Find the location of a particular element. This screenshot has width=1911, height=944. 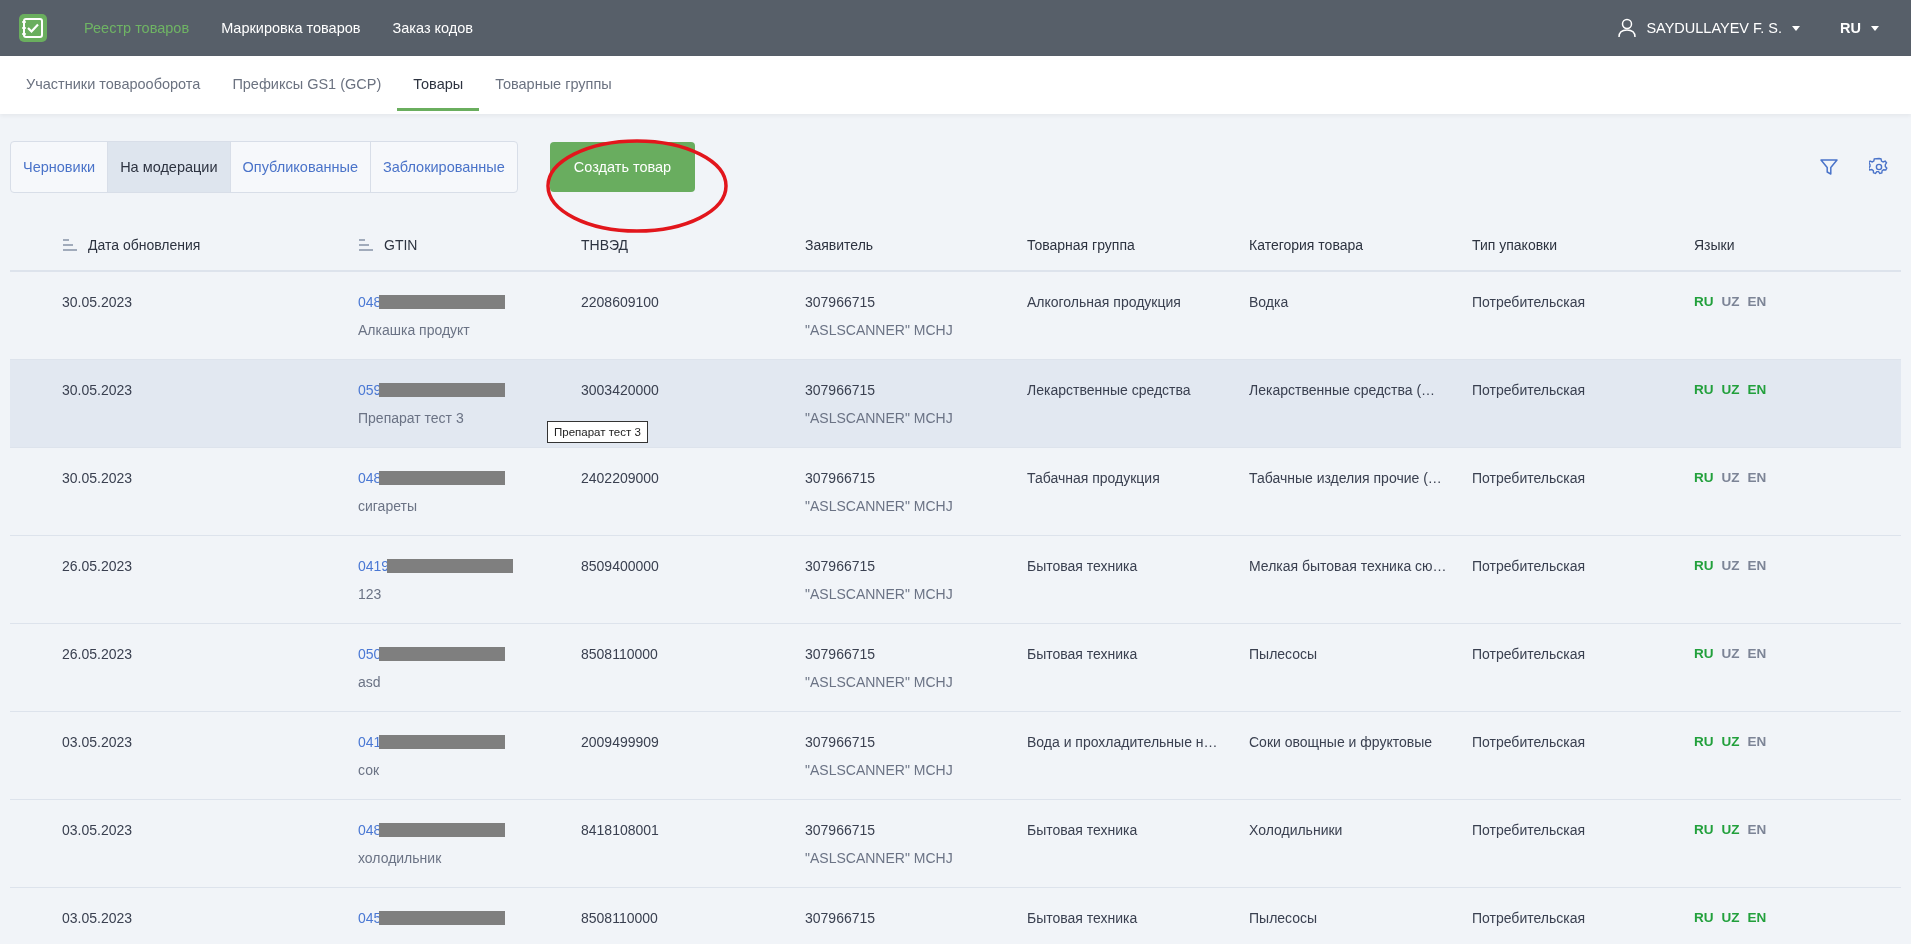

product-name: 123 is located at coordinates (370, 594).